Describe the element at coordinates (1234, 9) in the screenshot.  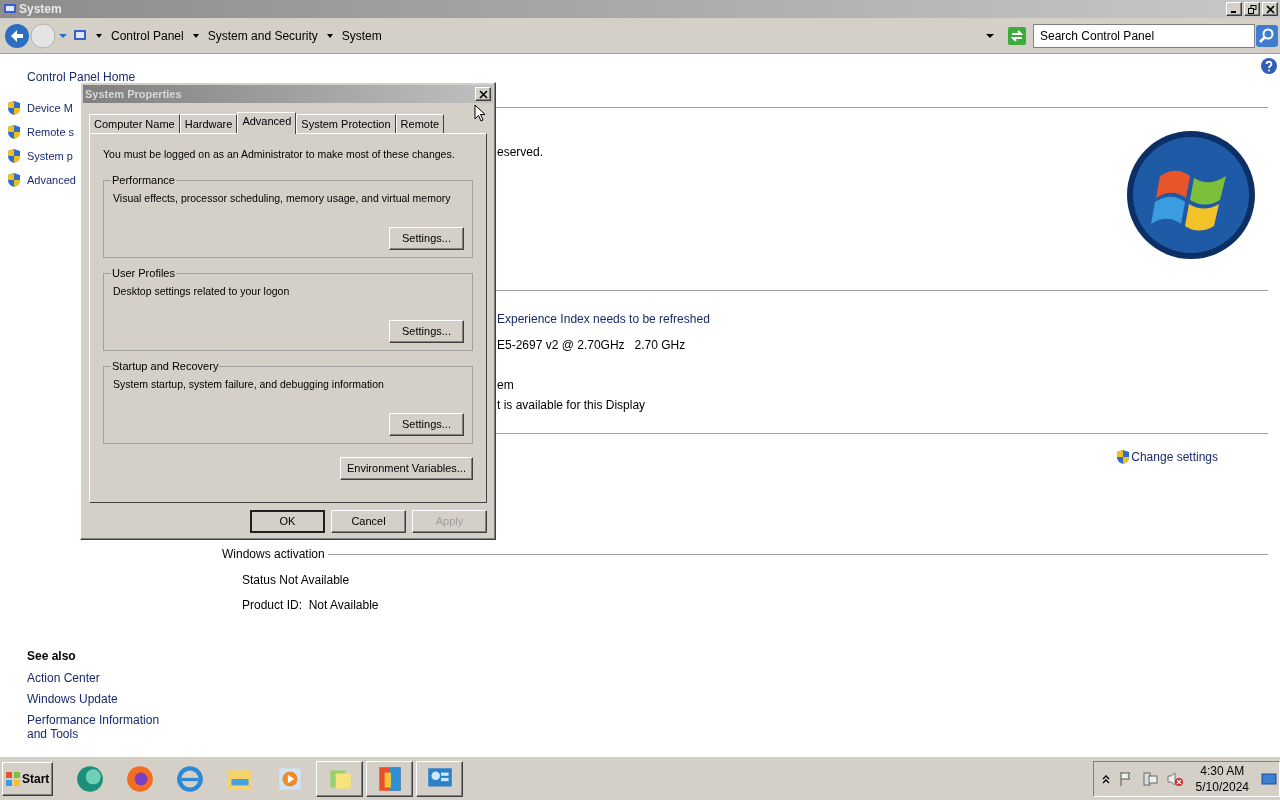
I see `minimize-button` at that location.